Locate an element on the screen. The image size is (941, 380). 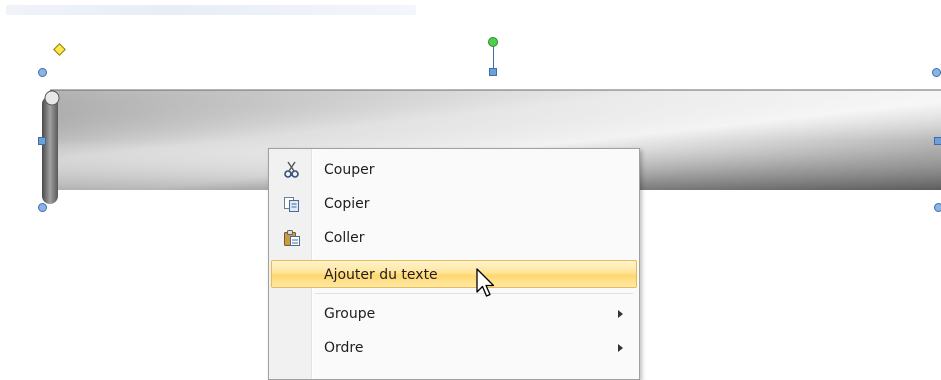
scissors-icon is located at coordinates (291, 169).